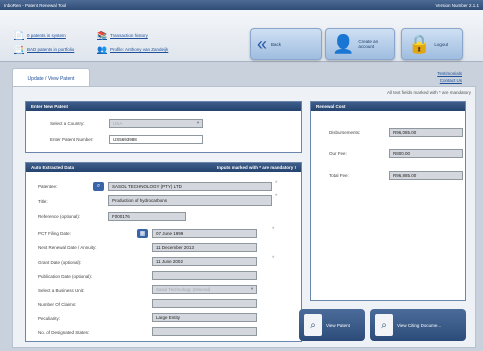 The width and height of the screenshot is (483, 351). I want to click on reference-field: F000176, so click(147, 216).